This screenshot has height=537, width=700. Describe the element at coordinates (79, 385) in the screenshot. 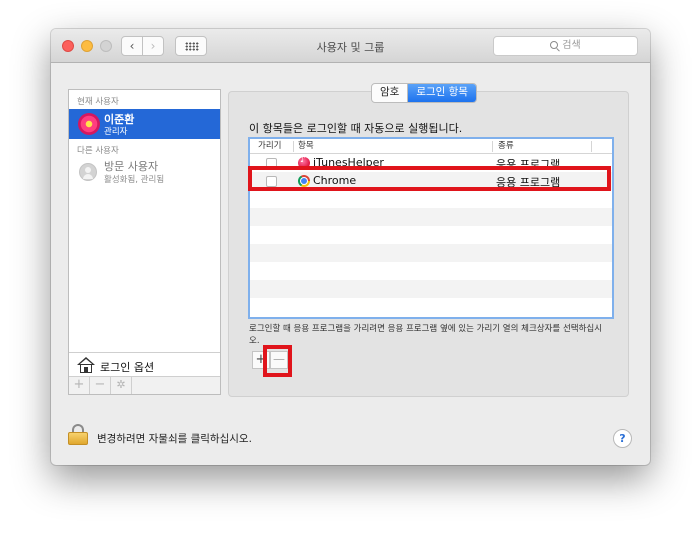

I see `add-user-button: +` at that location.